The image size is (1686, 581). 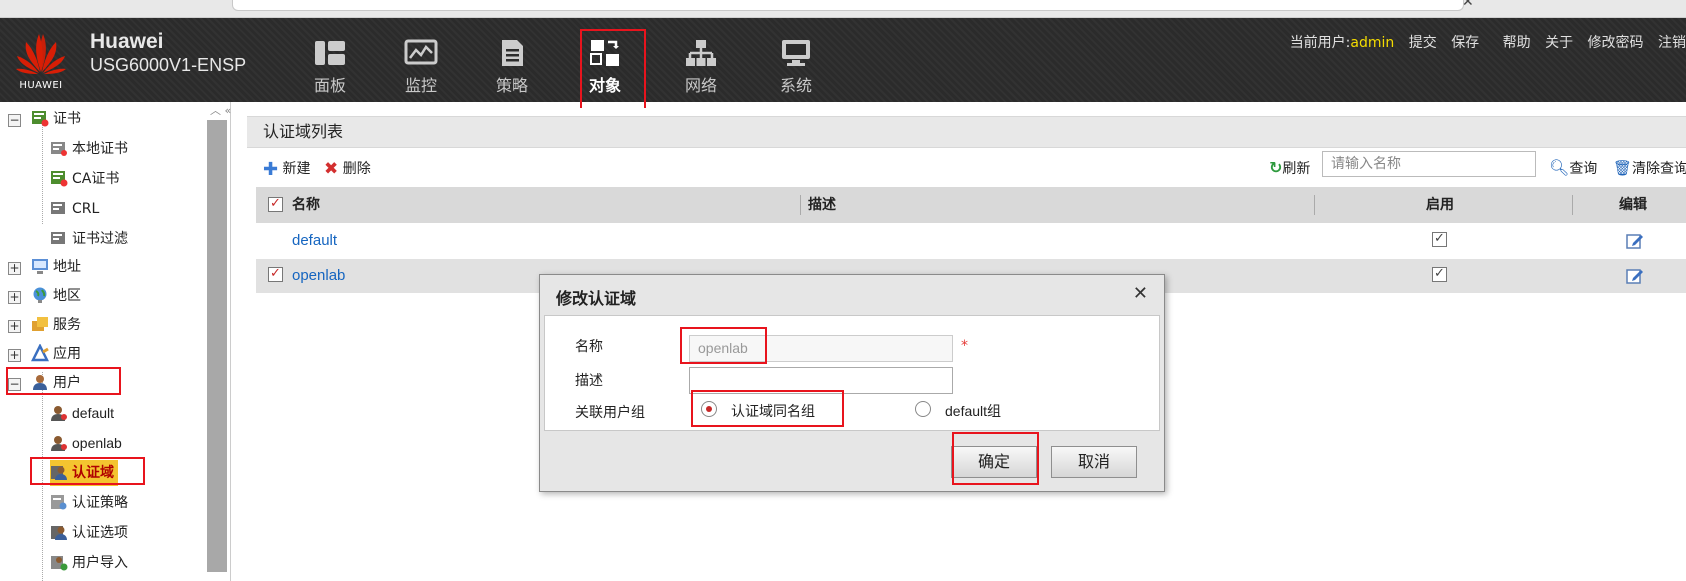 I want to click on radio-same-name-group, so click(x=709, y=409).